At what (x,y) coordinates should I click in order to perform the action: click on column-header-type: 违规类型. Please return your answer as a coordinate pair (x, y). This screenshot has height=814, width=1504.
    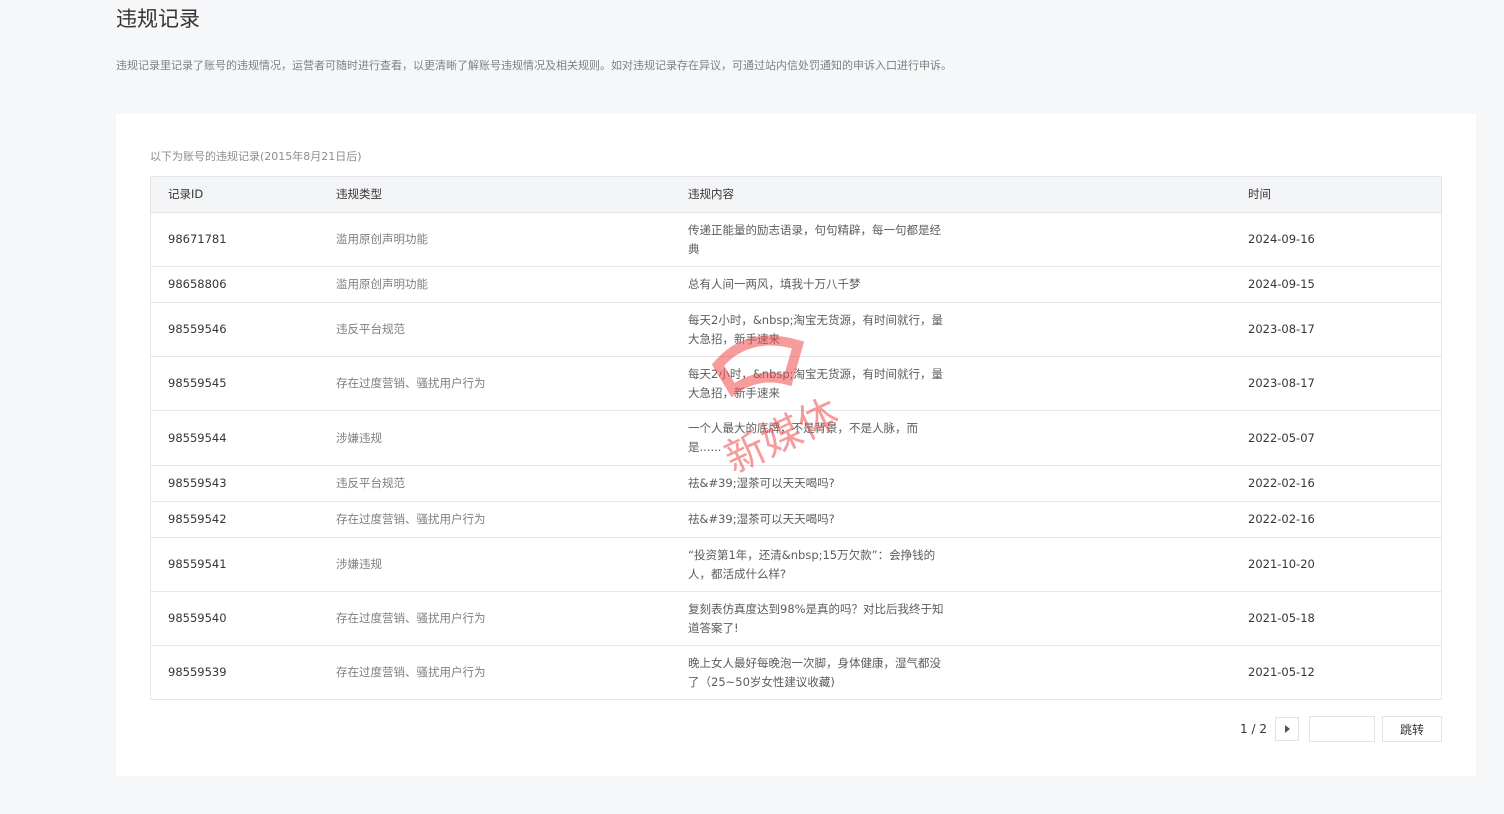
    Looking at the image, I should click on (359, 194).